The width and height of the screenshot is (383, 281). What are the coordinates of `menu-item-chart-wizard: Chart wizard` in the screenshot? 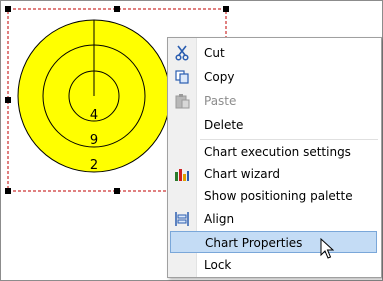 It's located at (273, 174).